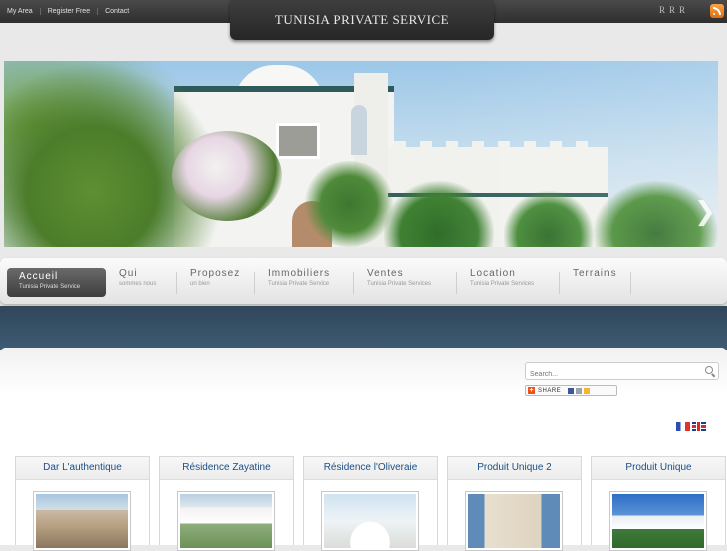 This screenshot has width=727, height=551. I want to click on nav-item-title: Qui, so click(128, 273).